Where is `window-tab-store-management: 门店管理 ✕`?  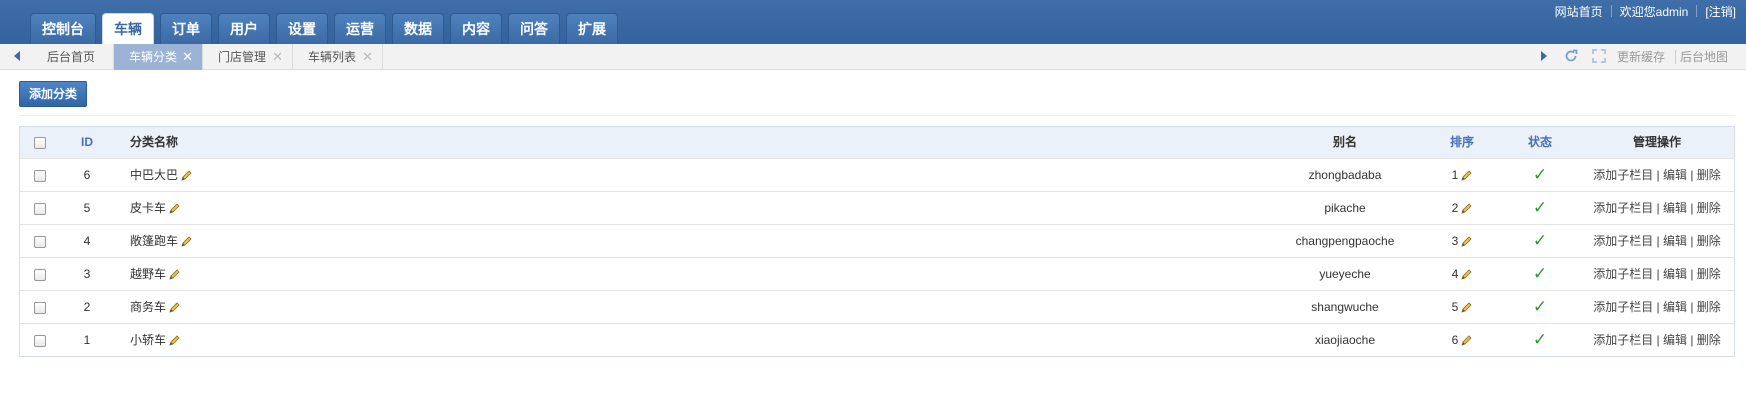 window-tab-store-management: 门店管理 ✕ is located at coordinates (248, 57).